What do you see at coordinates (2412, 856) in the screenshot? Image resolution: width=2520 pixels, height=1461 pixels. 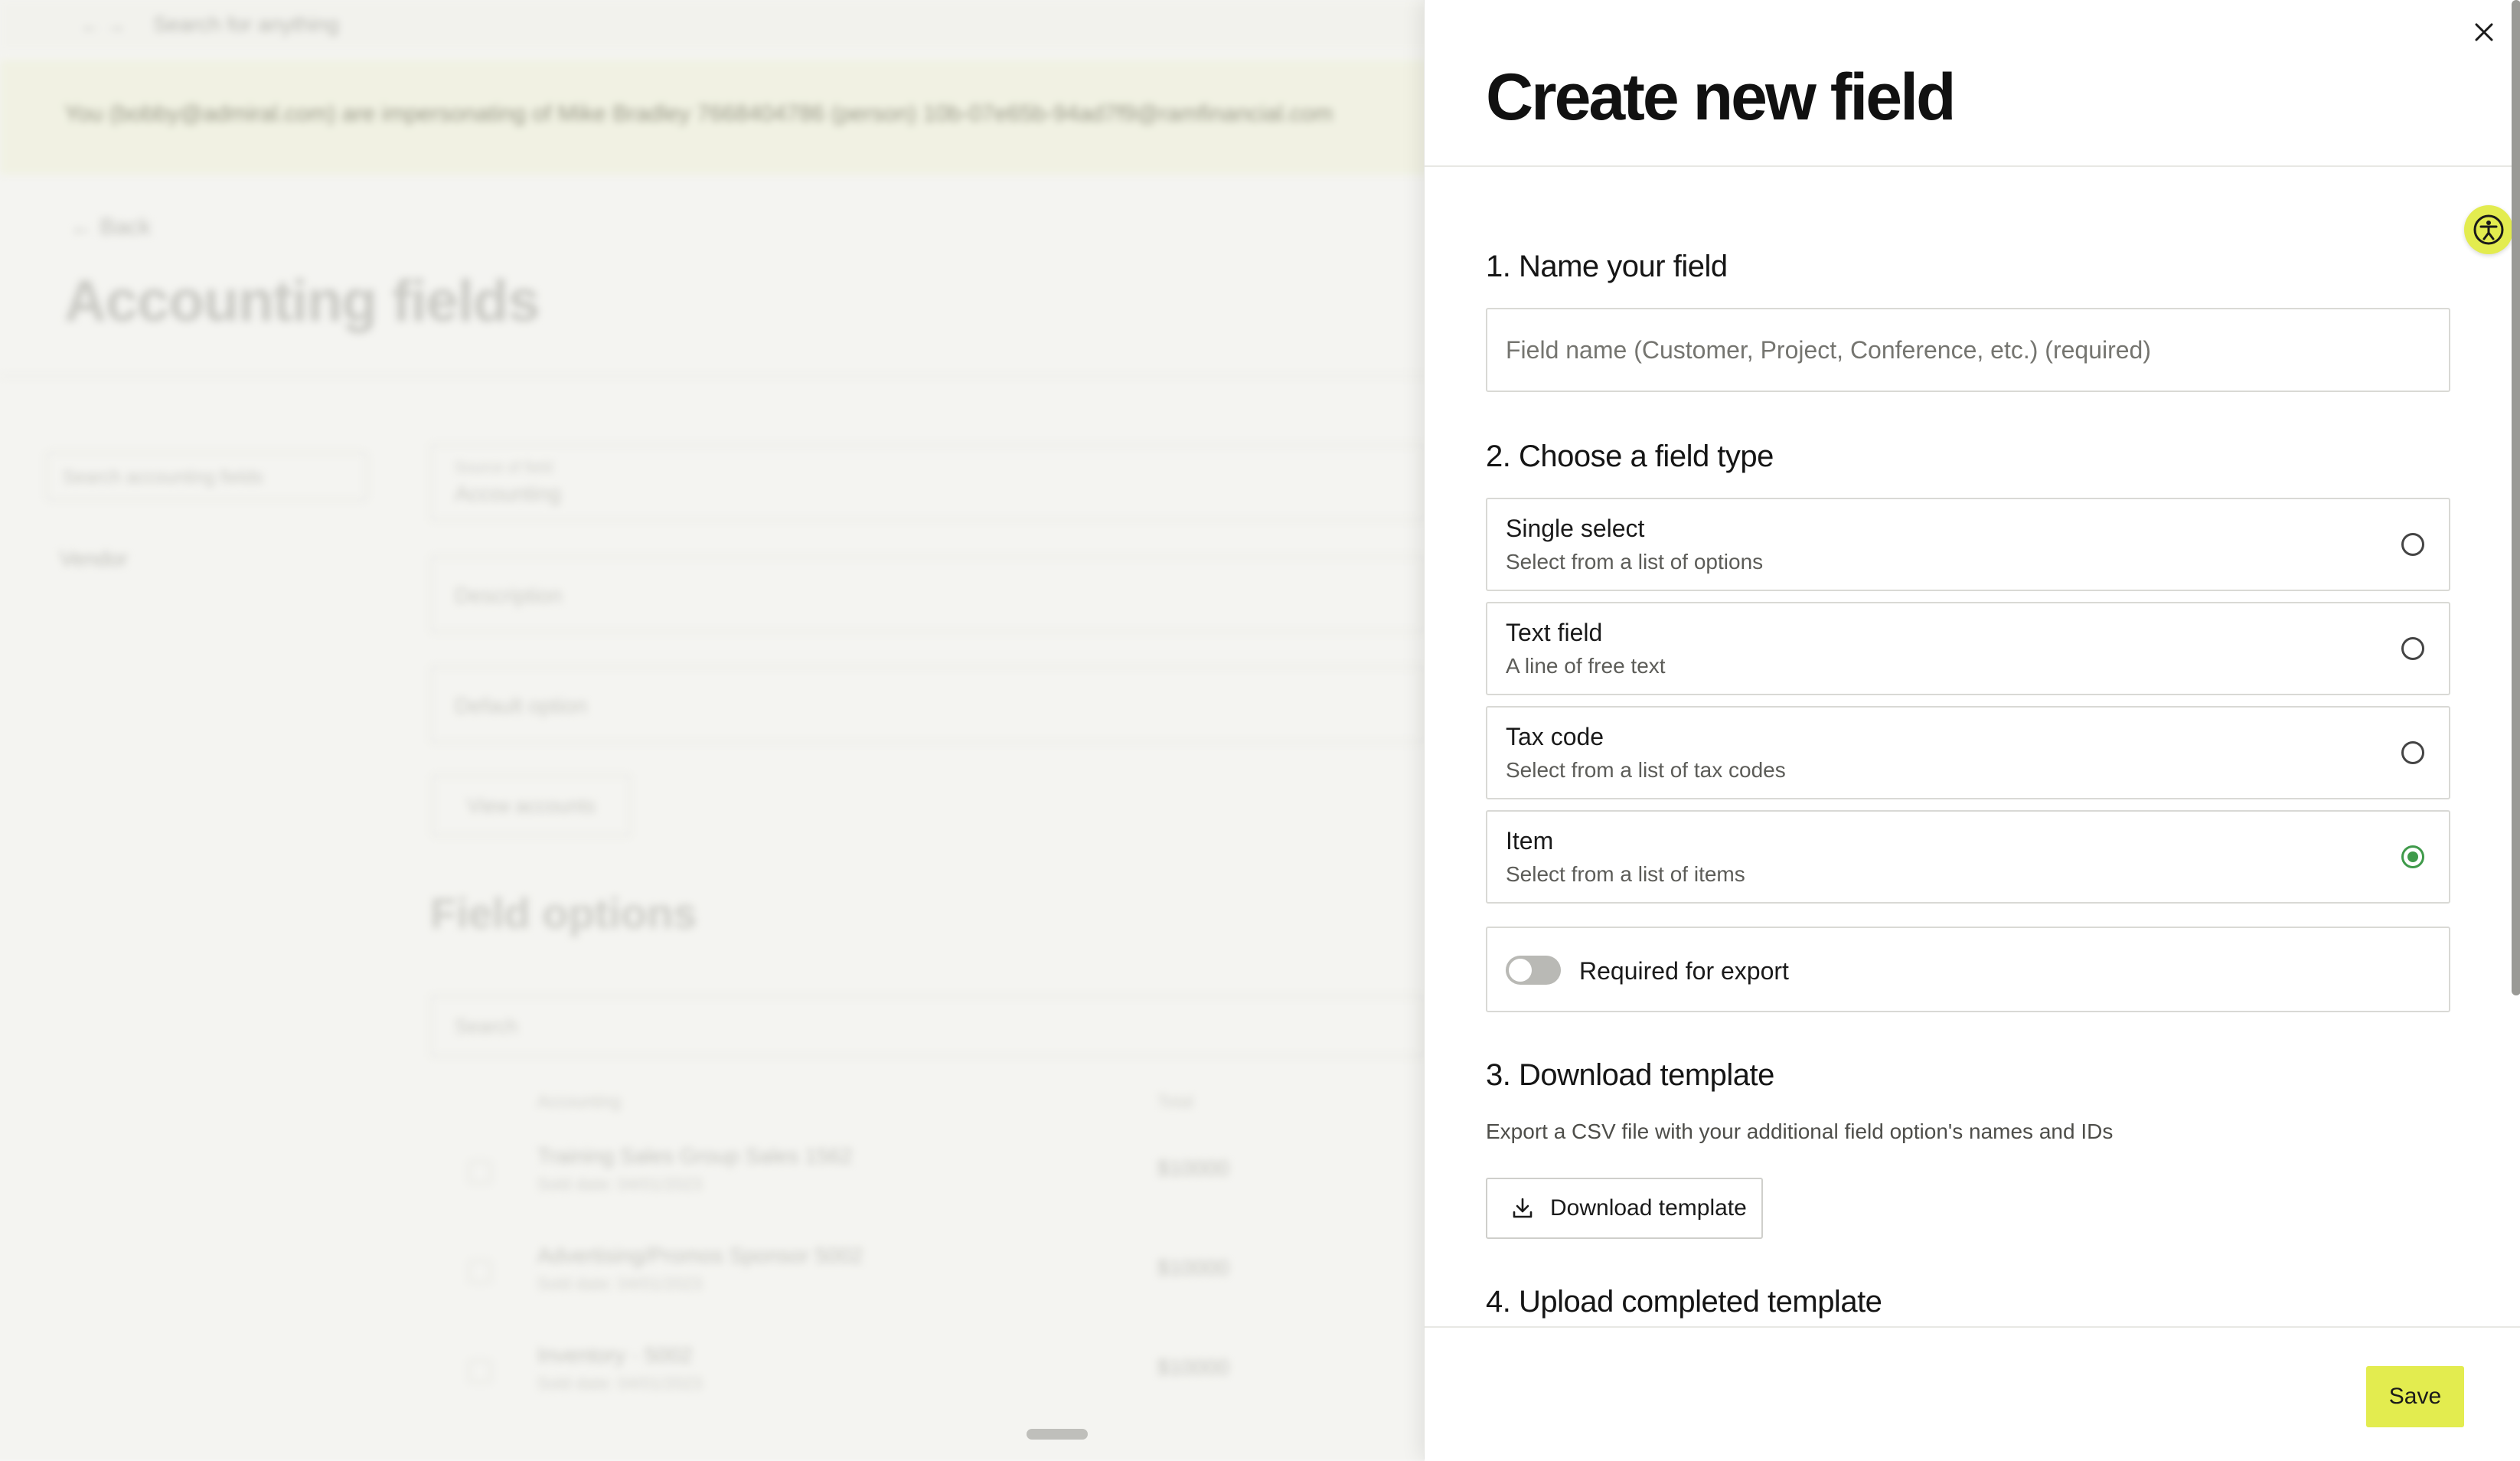 I see `radio-button-selected` at bounding box center [2412, 856].